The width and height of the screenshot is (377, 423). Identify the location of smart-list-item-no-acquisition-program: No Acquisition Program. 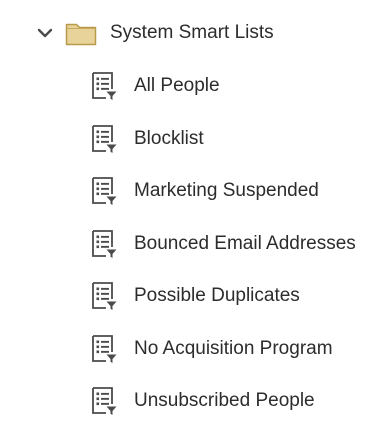
(230, 349).